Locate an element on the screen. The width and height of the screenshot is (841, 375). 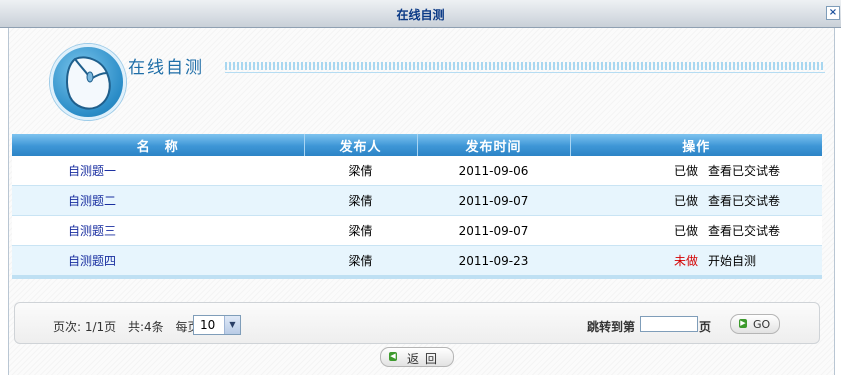
test-name-link: 自测题二 is located at coordinates (92, 201).